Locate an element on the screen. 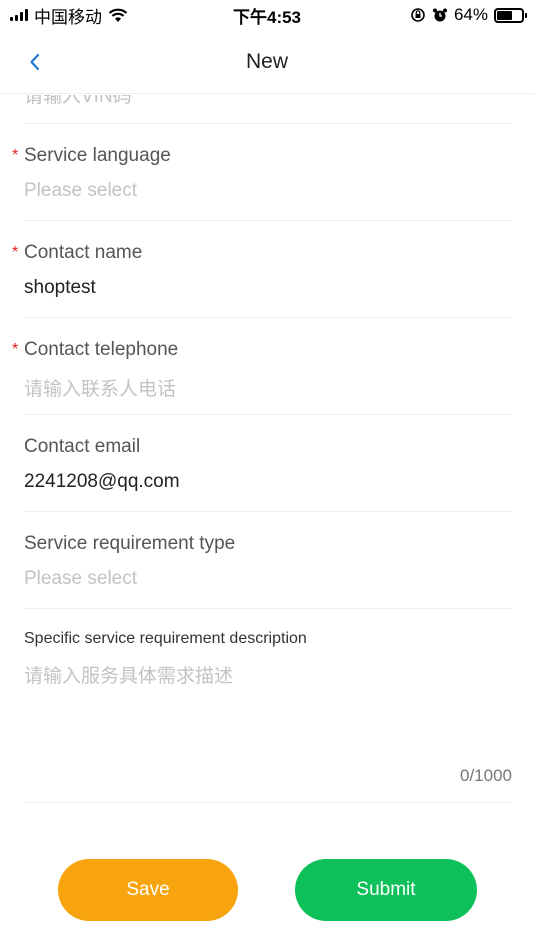 This screenshot has height=950, width=534. battery-icon is located at coordinates (510, 15).